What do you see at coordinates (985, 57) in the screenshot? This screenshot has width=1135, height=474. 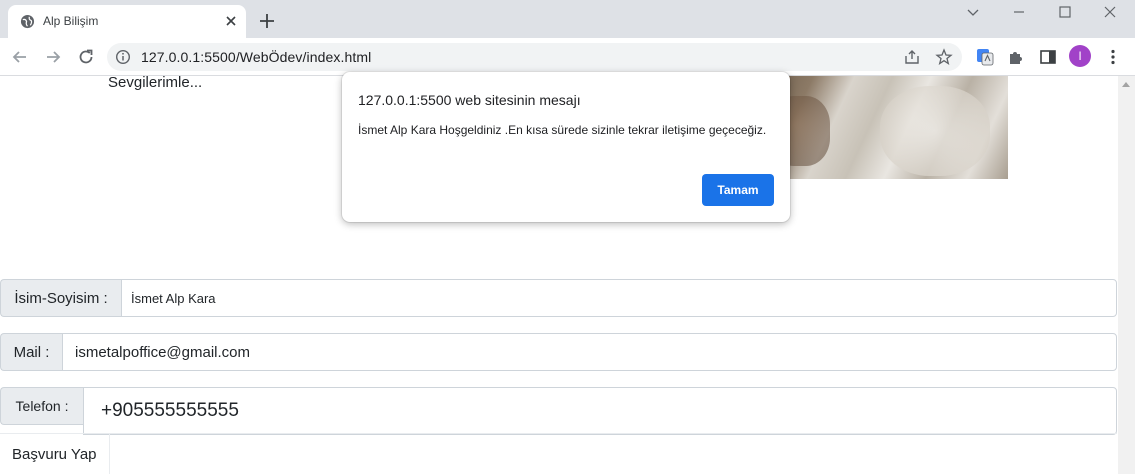 I see `translate-extension-icon` at bounding box center [985, 57].